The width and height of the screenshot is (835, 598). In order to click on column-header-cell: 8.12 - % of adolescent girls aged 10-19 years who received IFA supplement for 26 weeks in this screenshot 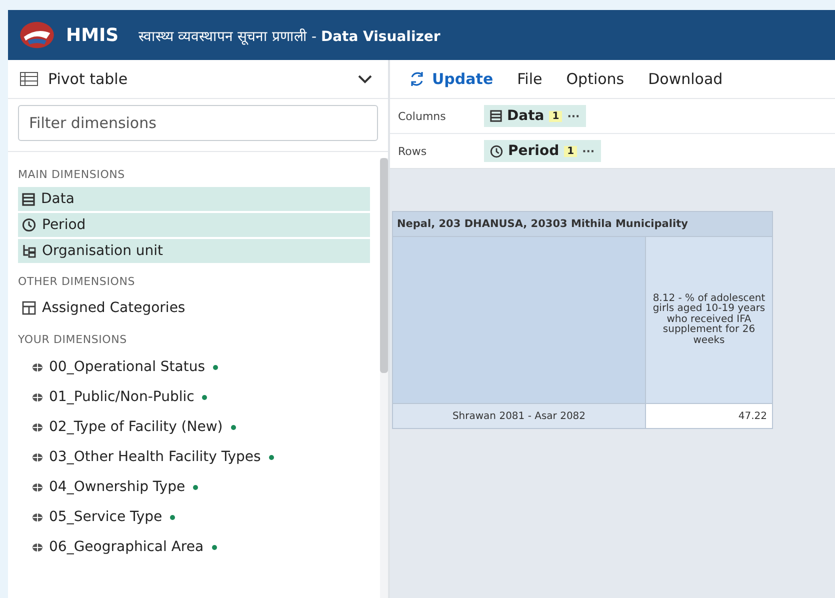, I will do `click(709, 320)`.